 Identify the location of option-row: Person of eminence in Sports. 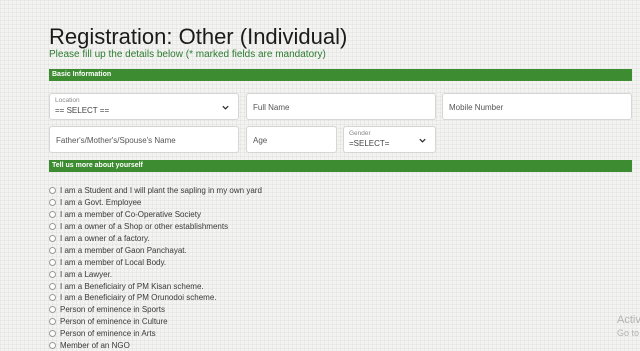
(155, 310).